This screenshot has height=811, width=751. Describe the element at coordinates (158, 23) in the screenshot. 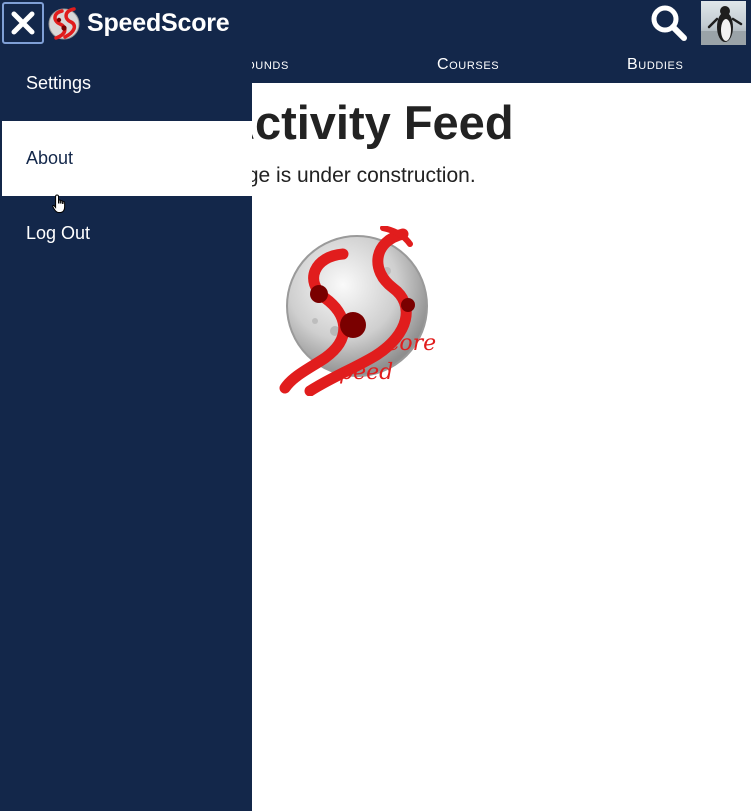

I see `app-name: SpeedScore` at that location.